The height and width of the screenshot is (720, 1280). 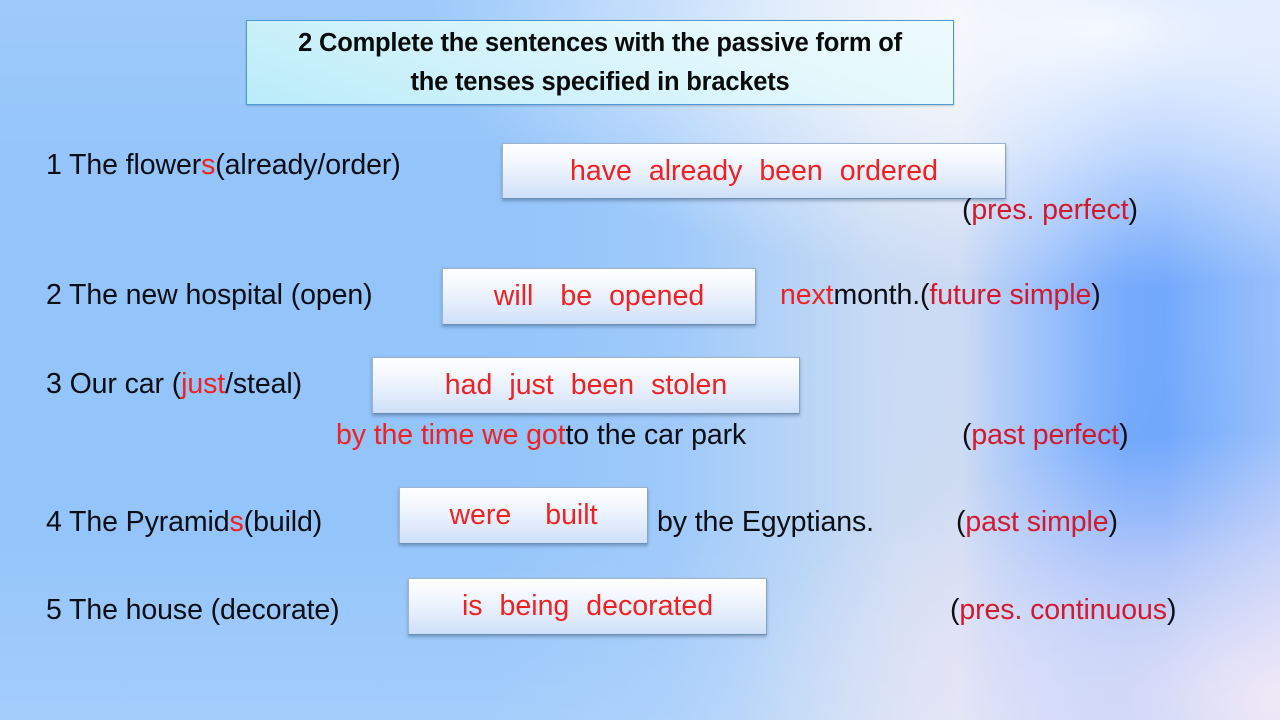 I want to click on exercise-1-answer-box: have already been ordered, so click(x=754, y=171).